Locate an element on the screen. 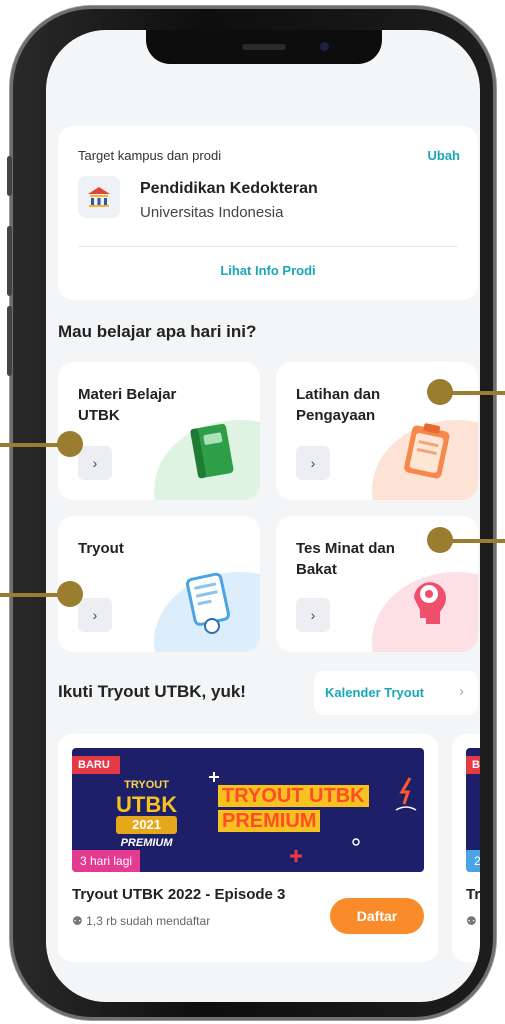 This screenshot has height=1024, width=505. program-name: Pendidikan Kedokteran is located at coordinates (229, 188).